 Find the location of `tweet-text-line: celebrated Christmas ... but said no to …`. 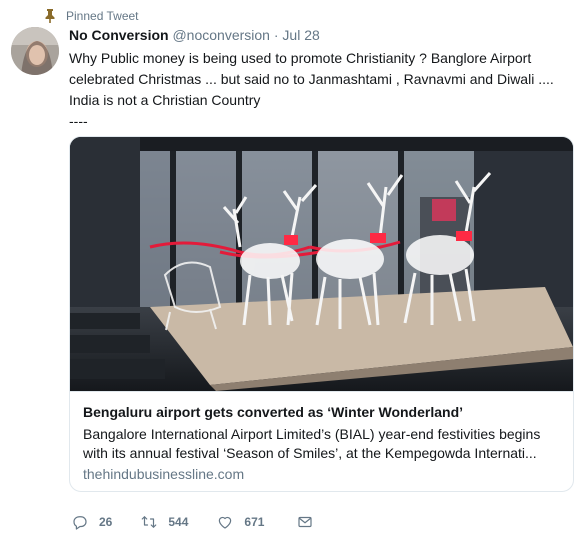

tweet-text-line: celebrated Christmas ... but said no to … is located at coordinates (311, 79).